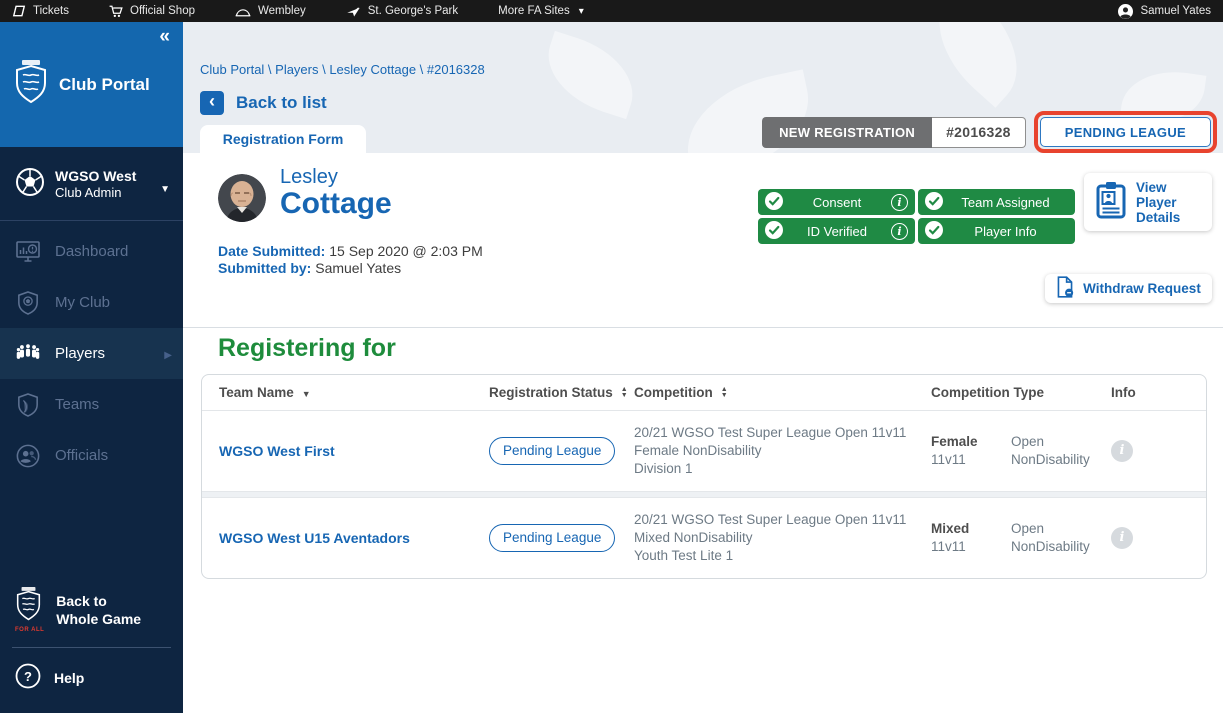 This screenshot has height=713, width=1223. I want to click on team-name-link: WGSO West First, so click(337, 451).